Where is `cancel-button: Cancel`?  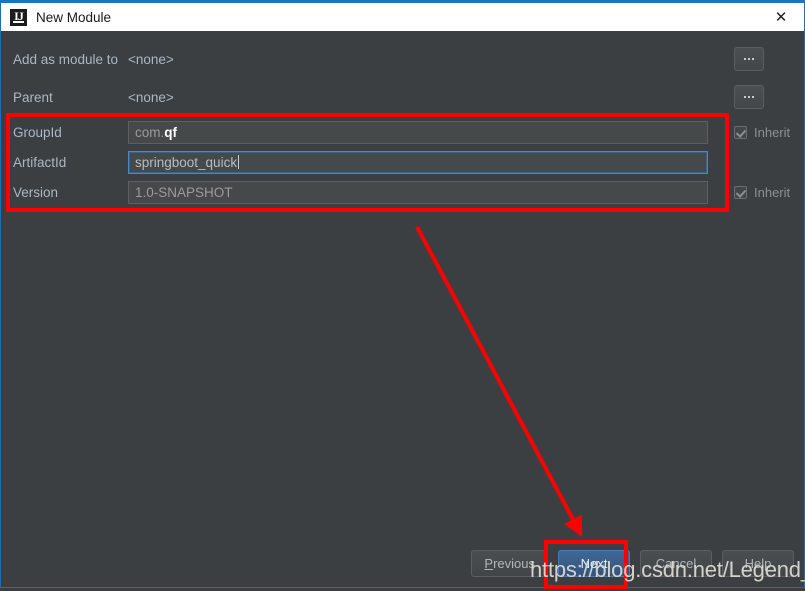 cancel-button: Cancel is located at coordinates (676, 563).